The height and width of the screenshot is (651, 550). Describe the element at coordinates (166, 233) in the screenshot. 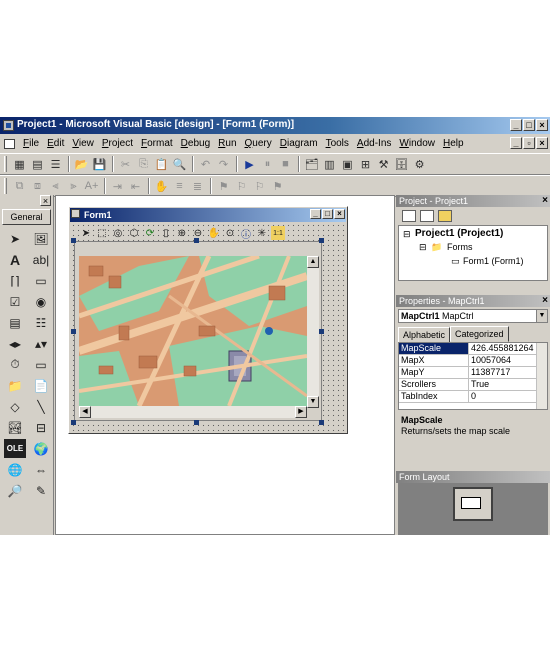

I see `map-page-icon: ▯` at that location.